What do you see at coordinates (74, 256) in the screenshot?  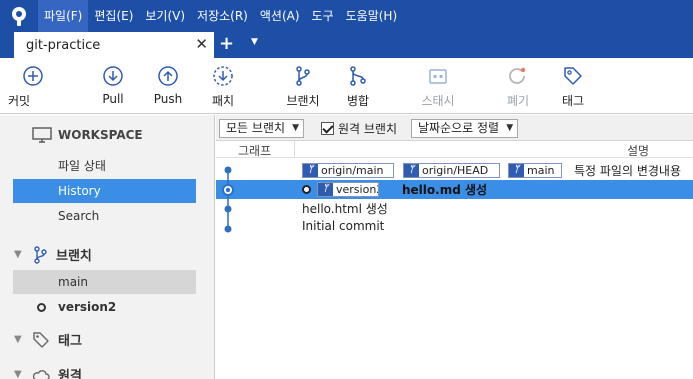 I see `branches-header-label: 브랜치` at bounding box center [74, 256].